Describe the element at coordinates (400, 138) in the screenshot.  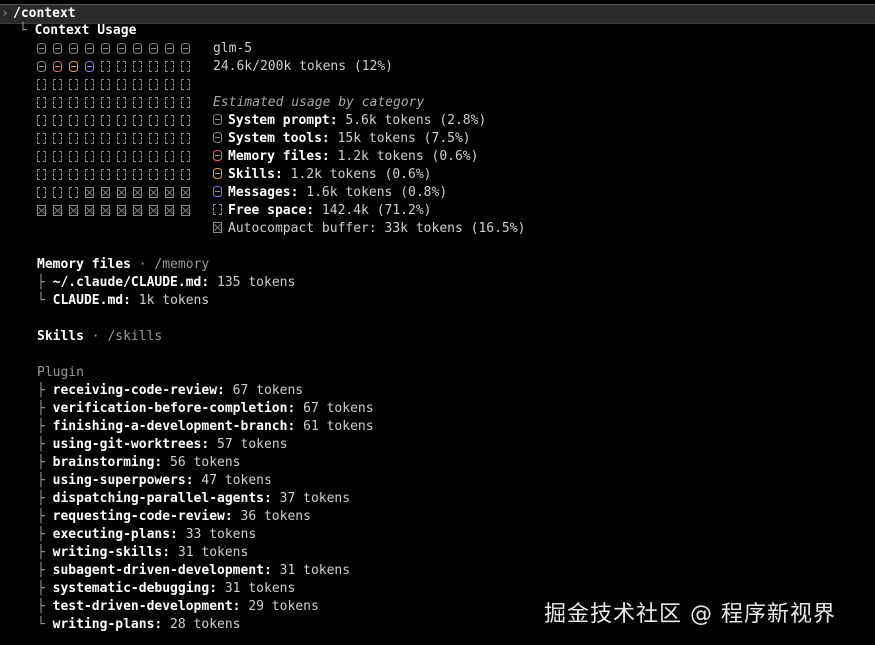
I see `category-value: 15k tokens (7.5%)` at that location.